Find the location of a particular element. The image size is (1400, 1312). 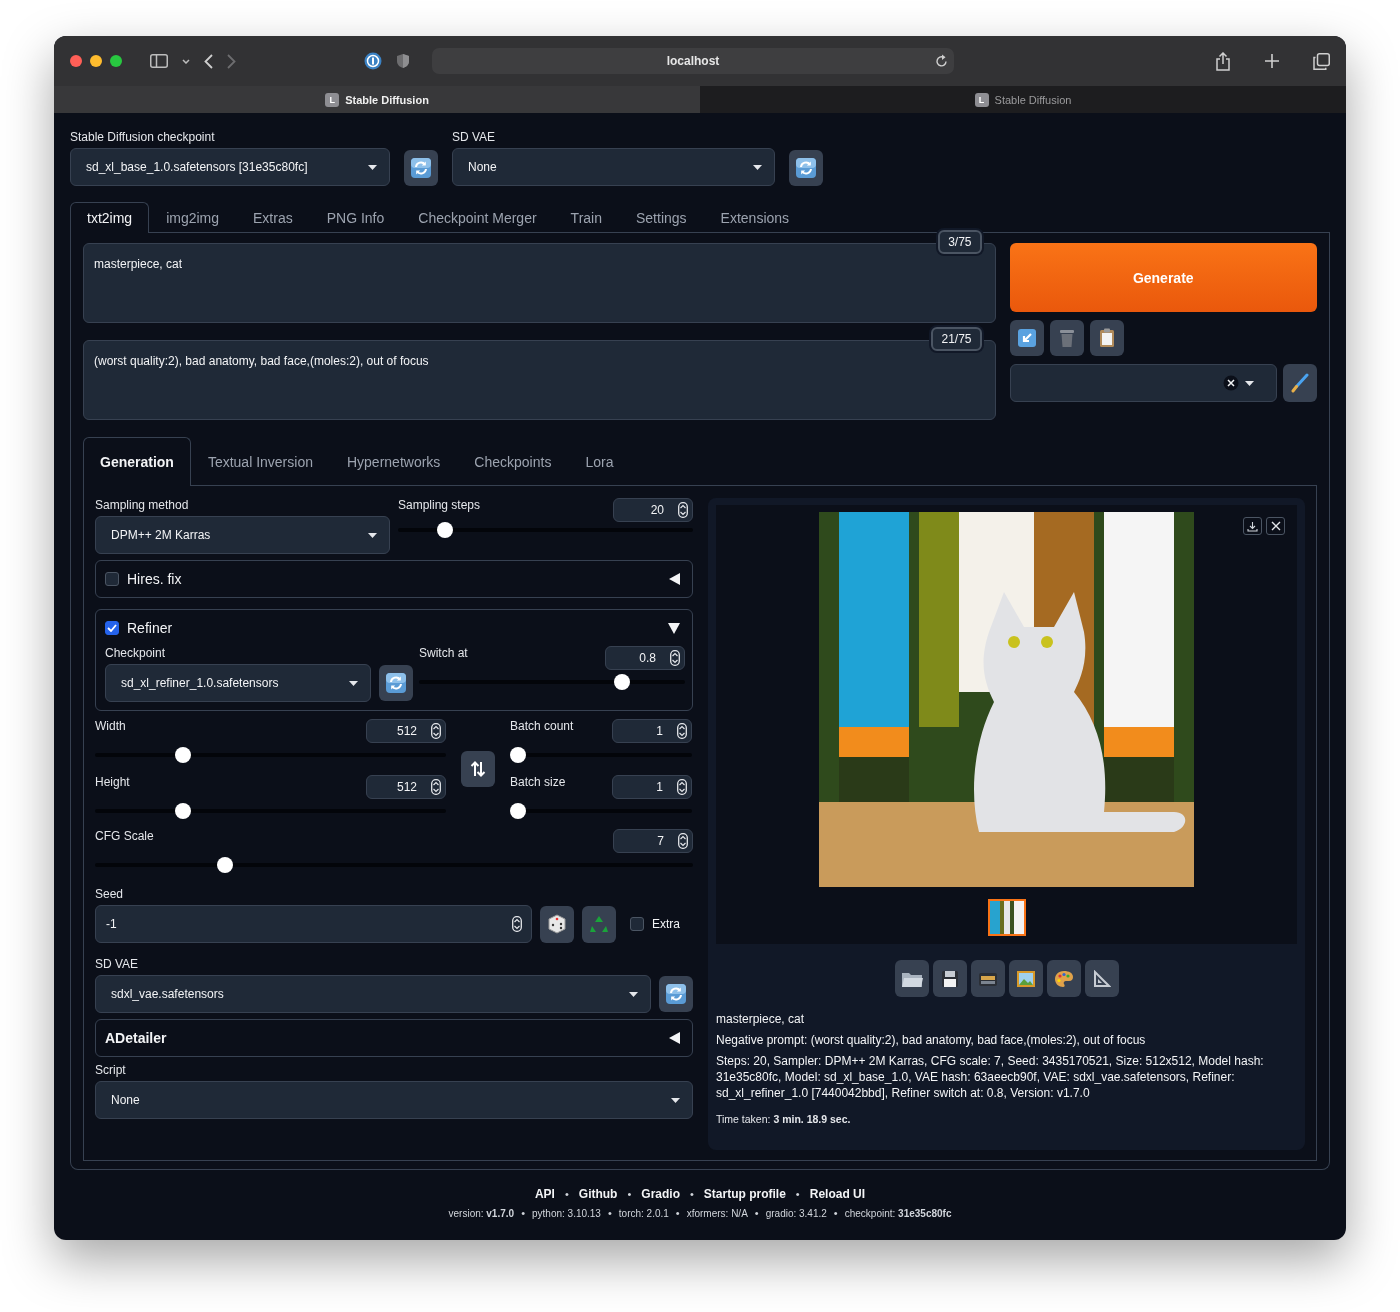

new-tab-icon is located at coordinates (1272, 61).